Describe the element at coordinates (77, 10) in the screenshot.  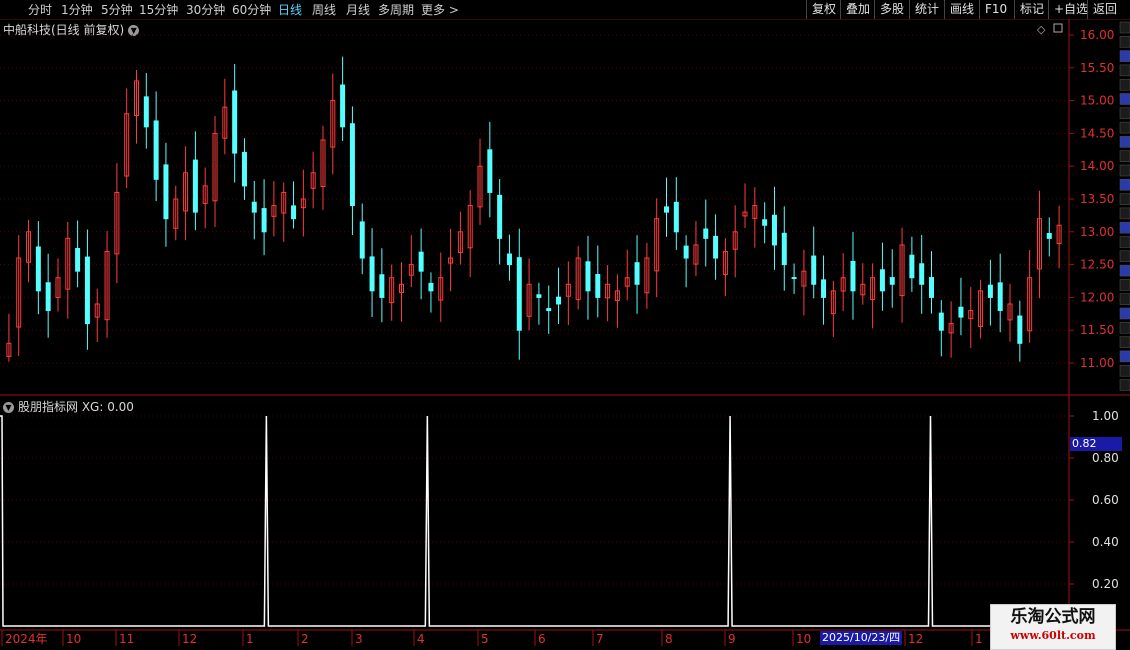
I see `period-tab-1: 1分钟` at that location.